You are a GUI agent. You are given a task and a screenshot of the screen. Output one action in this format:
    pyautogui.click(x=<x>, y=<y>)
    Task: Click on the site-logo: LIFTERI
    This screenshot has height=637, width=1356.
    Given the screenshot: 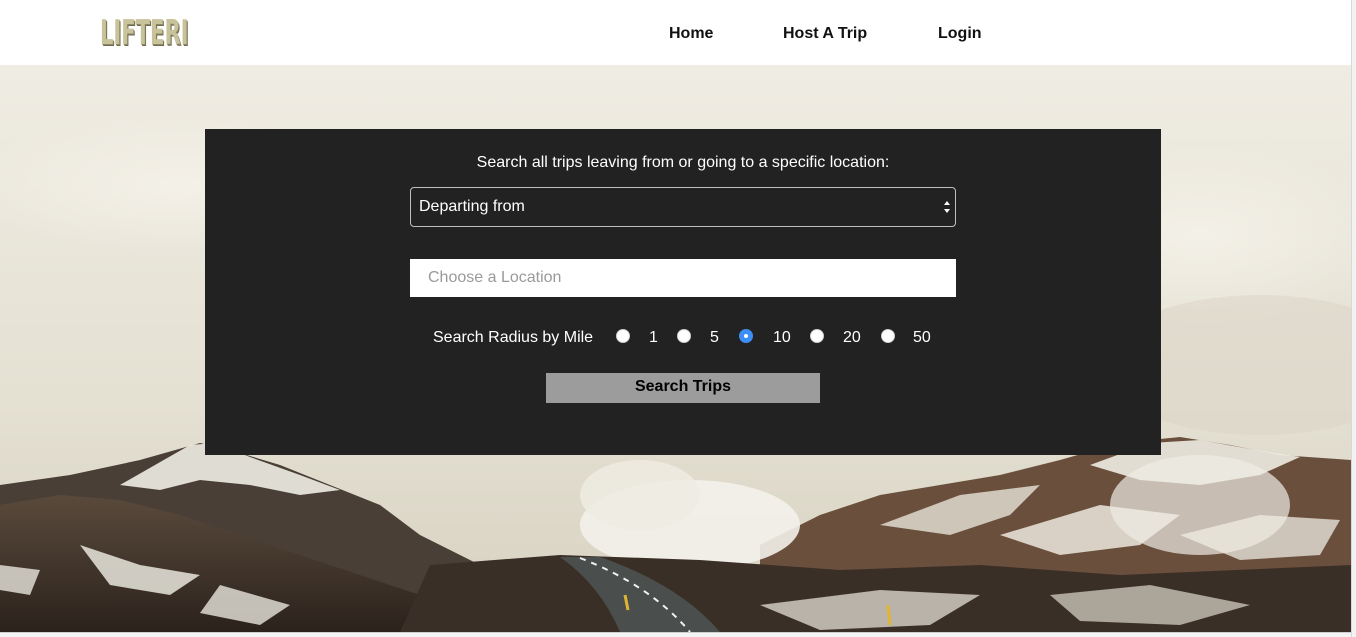 What is the action you would take?
    pyautogui.click(x=144, y=33)
    